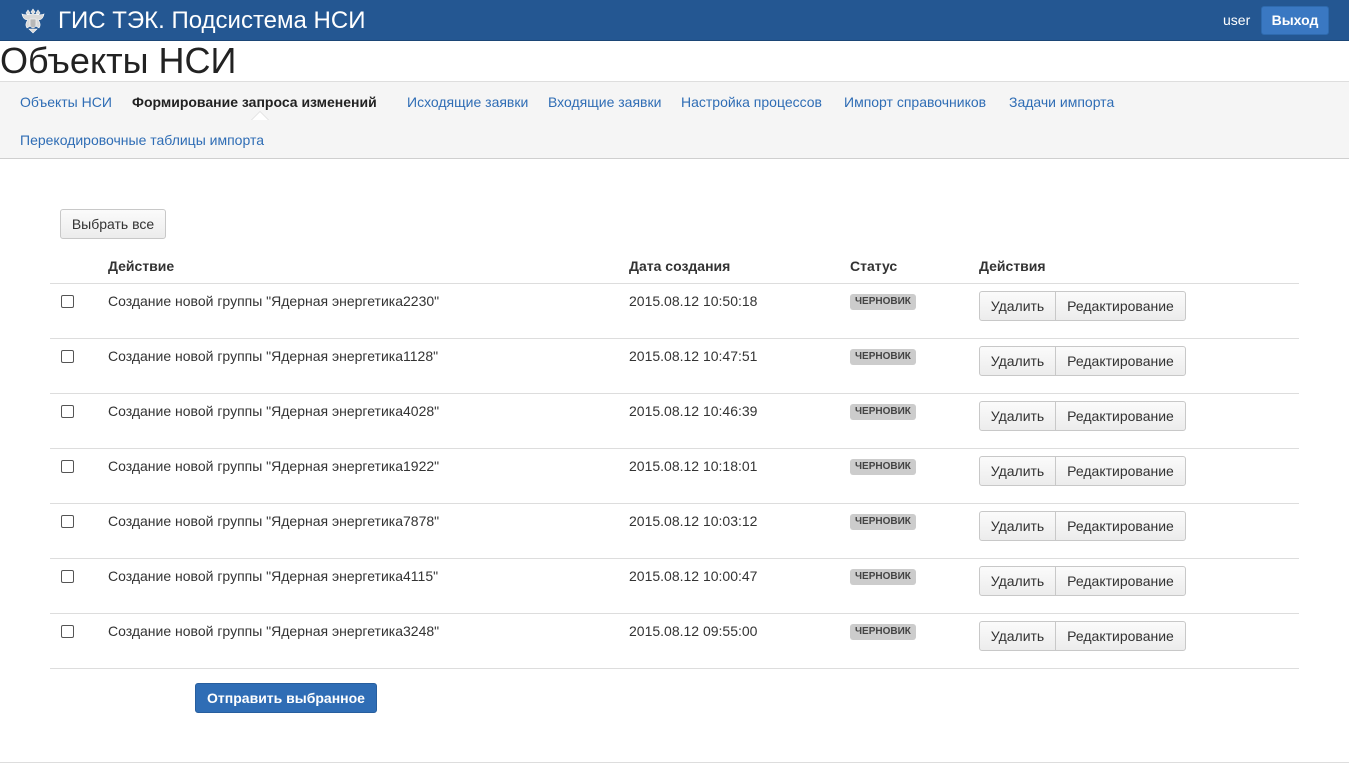  What do you see at coordinates (693, 521) in the screenshot?
I see `row-date: 2015.08.12 10:03:12` at bounding box center [693, 521].